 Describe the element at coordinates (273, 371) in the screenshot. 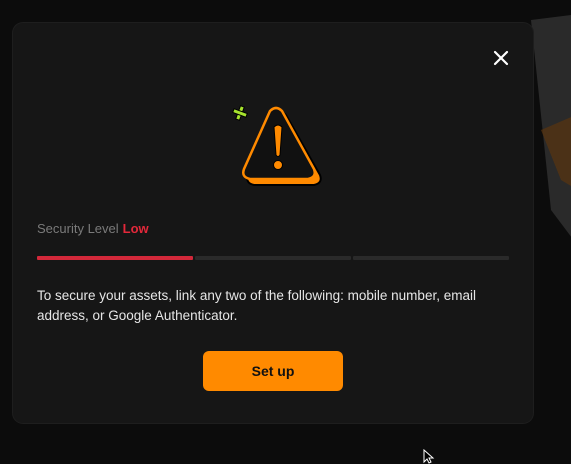

I see `setup-button: Set up` at that location.